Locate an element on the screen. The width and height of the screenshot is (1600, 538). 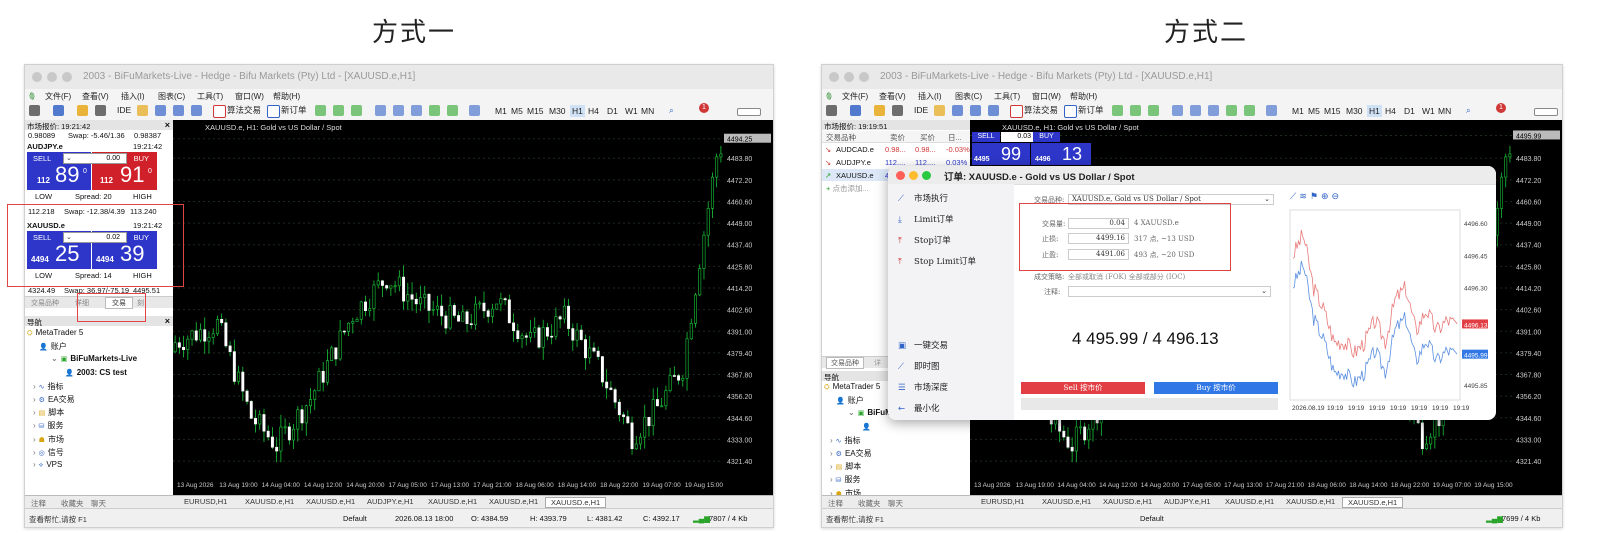
order-type-stop-limit: ⤒ Stop Limit订单 is located at coordinates (937, 261).